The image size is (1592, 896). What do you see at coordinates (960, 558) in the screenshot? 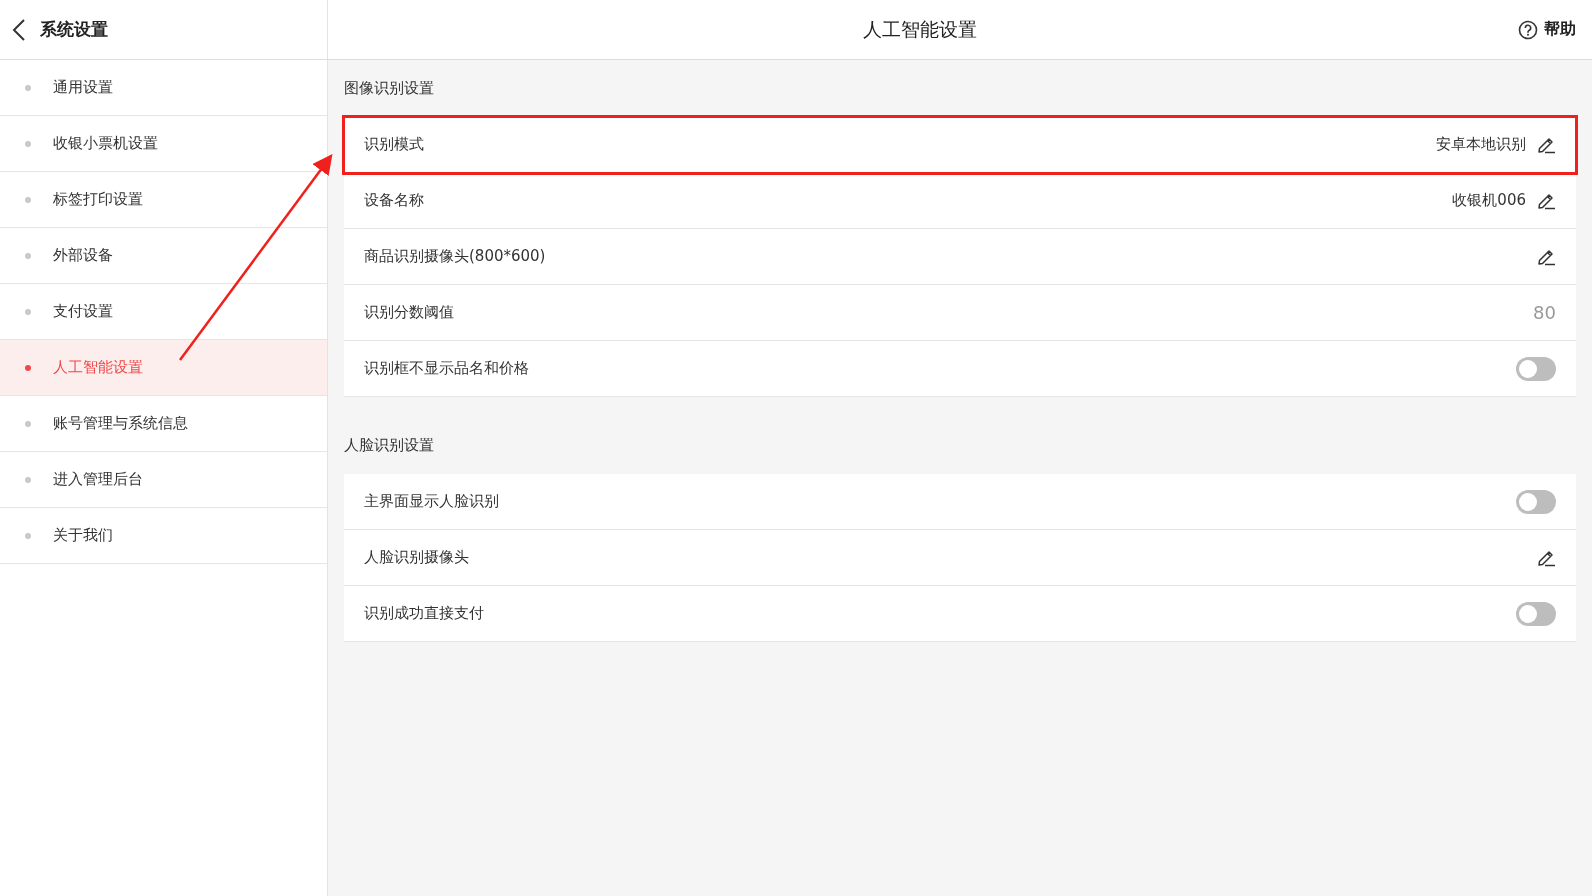
I see `setting-row: 人脸识别摄像头` at bounding box center [960, 558].